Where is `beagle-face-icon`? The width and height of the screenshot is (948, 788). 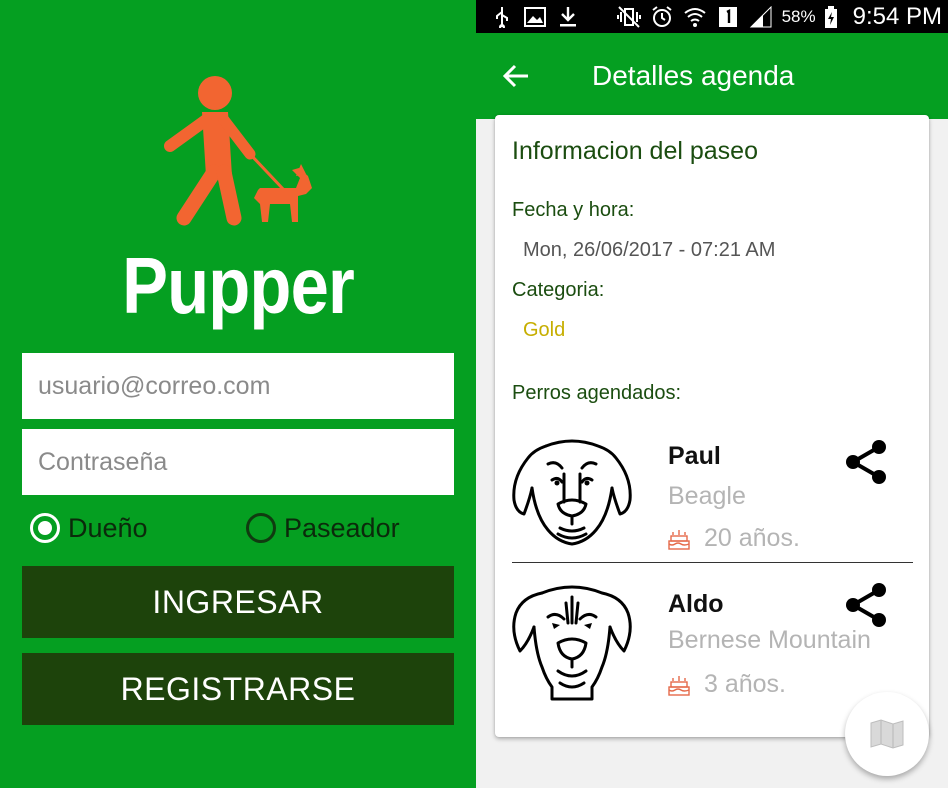
beagle-face-icon is located at coordinates (572, 492).